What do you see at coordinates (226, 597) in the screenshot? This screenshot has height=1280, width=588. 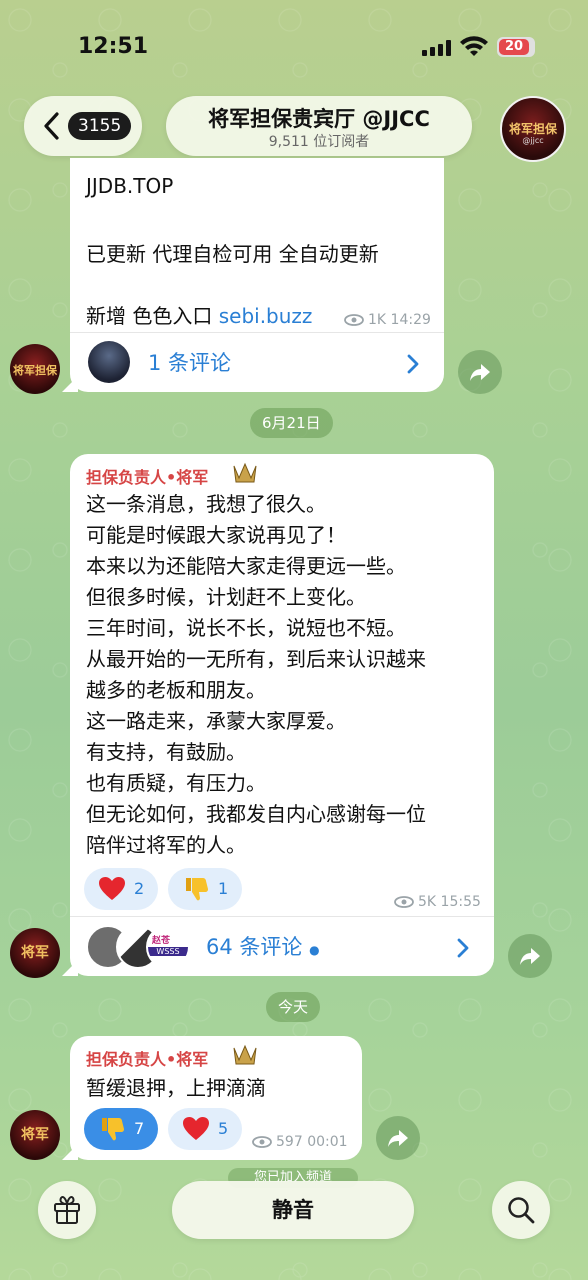 I see `message-text-line: 但很多时候，计划赶不上变化。` at bounding box center [226, 597].